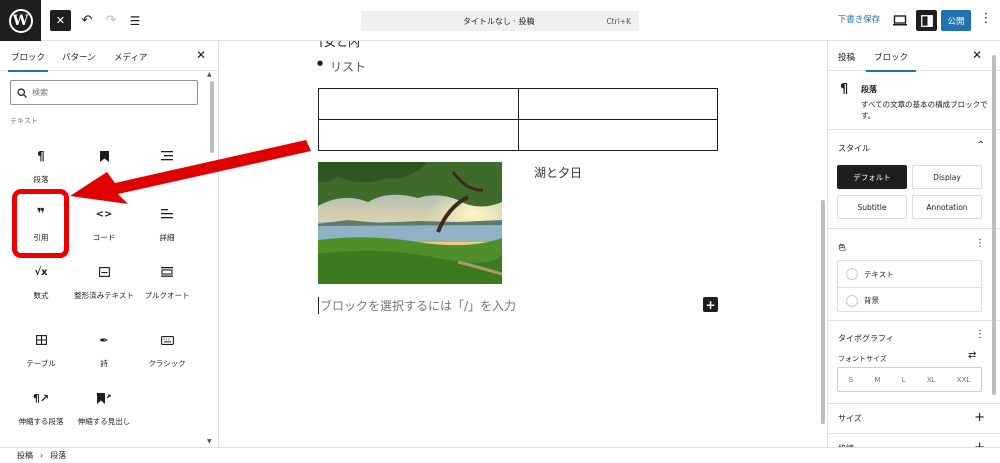 This screenshot has height=463, width=1000. I want to click on font-size-s: S, so click(851, 380).